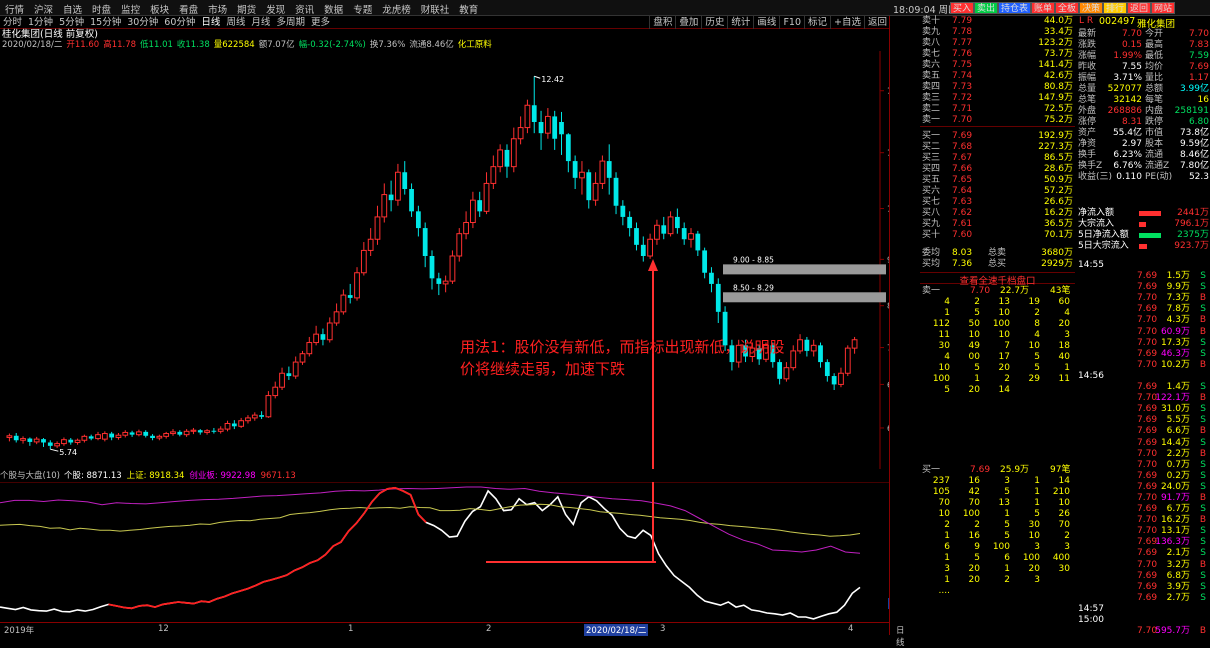 This screenshot has height=648, width=1210. Describe the element at coordinates (1015, 8) in the screenshot. I see `quick-button: 持仓表` at that location.